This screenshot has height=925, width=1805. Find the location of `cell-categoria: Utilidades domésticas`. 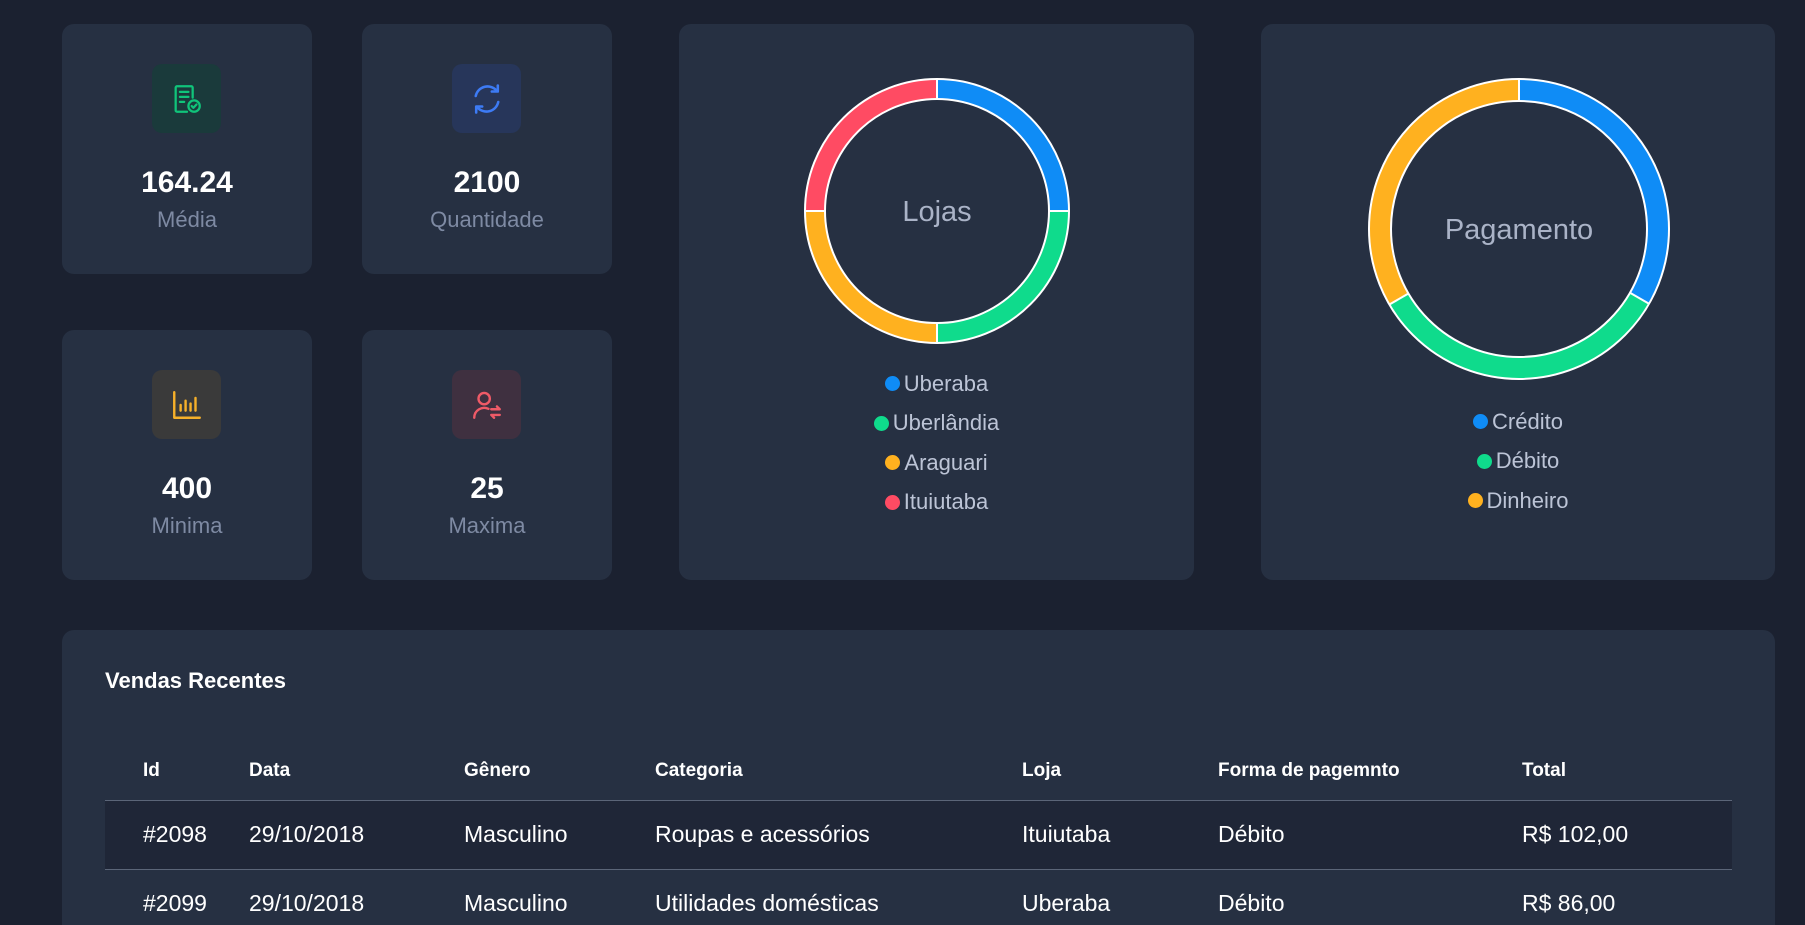

cell-categoria: Utilidades domésticas is located at coordinates (838, 897).